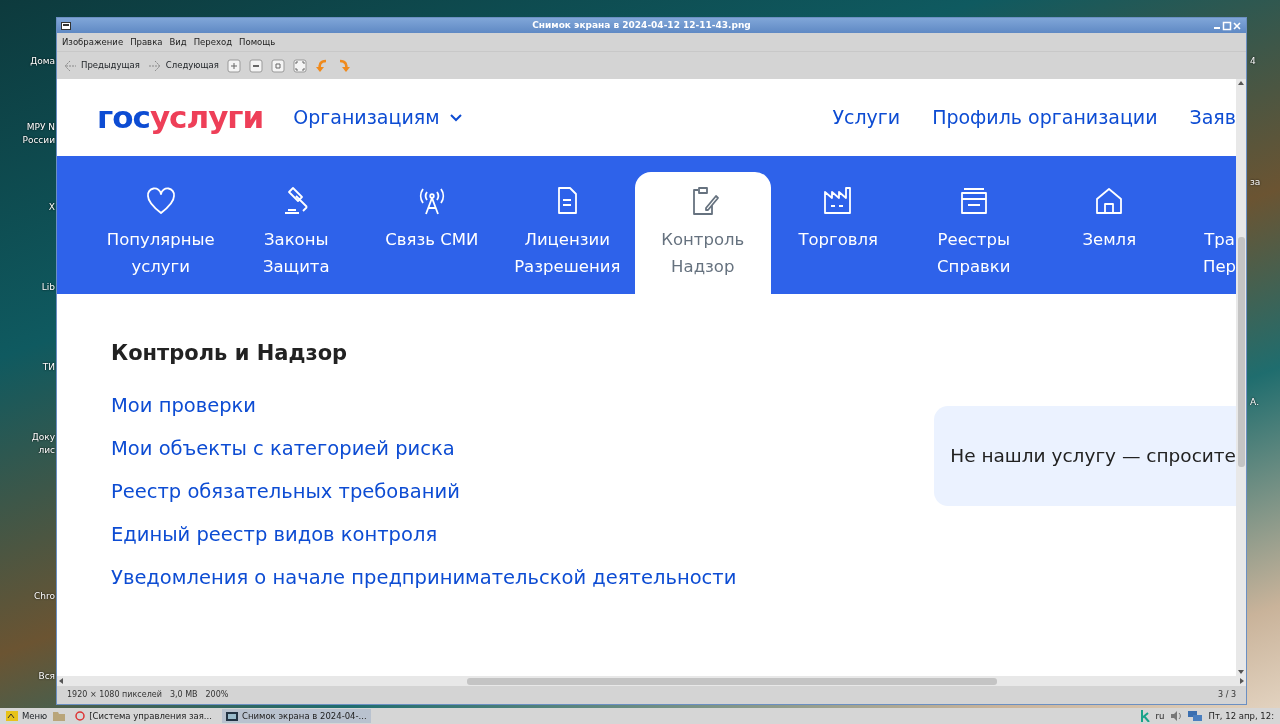 Image resolution: width=1280 pixels, height=724 pixels. What do you see at coordinates (703, 233) in the screenshot?
I see `category-tab: Контроль Надзор` at bounding box center [703, 233].